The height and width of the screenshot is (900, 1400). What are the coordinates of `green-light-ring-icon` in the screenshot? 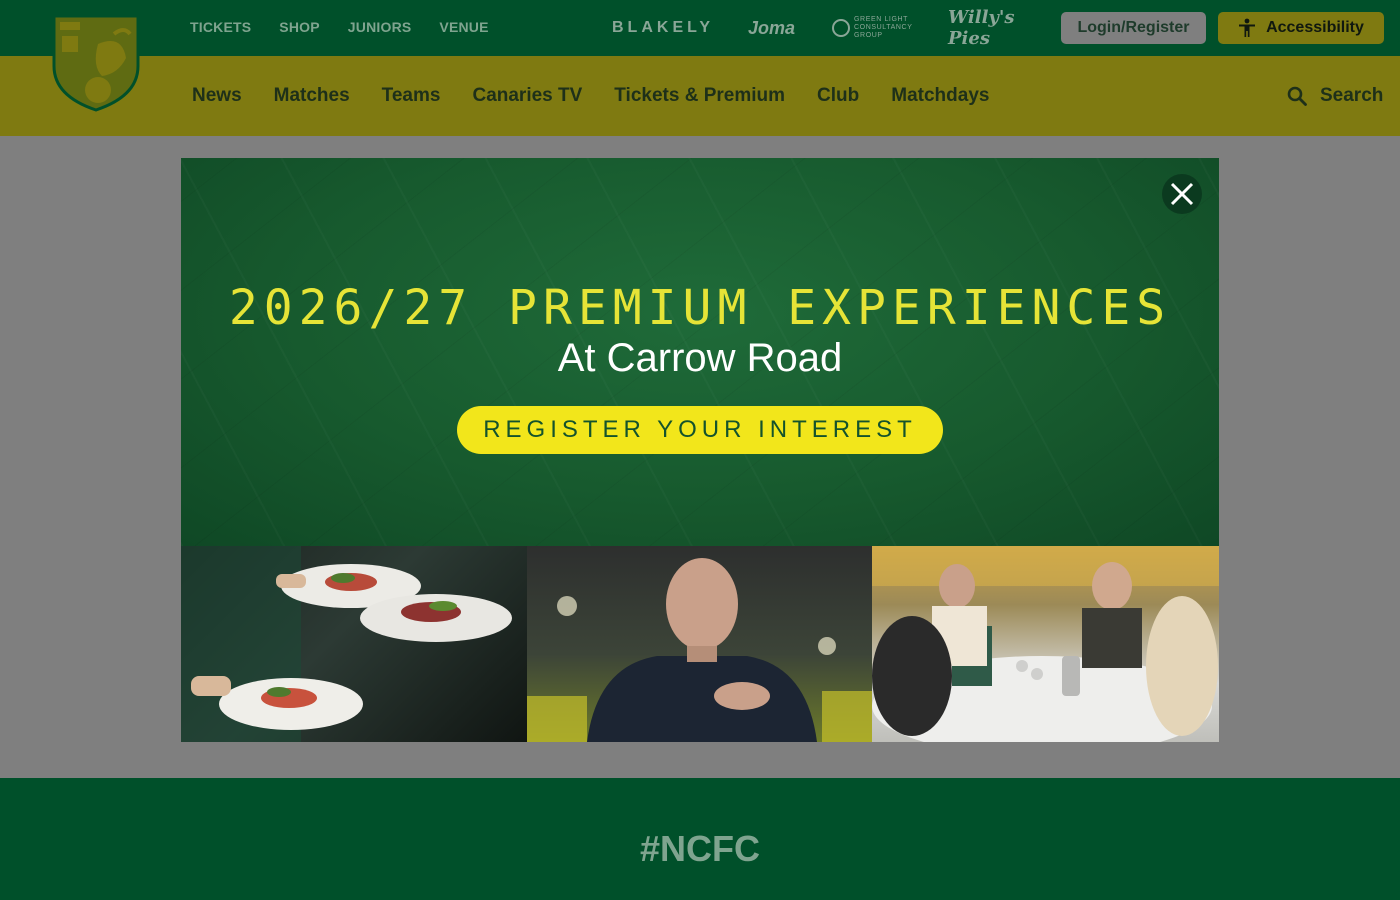 It's located at (841, 28).